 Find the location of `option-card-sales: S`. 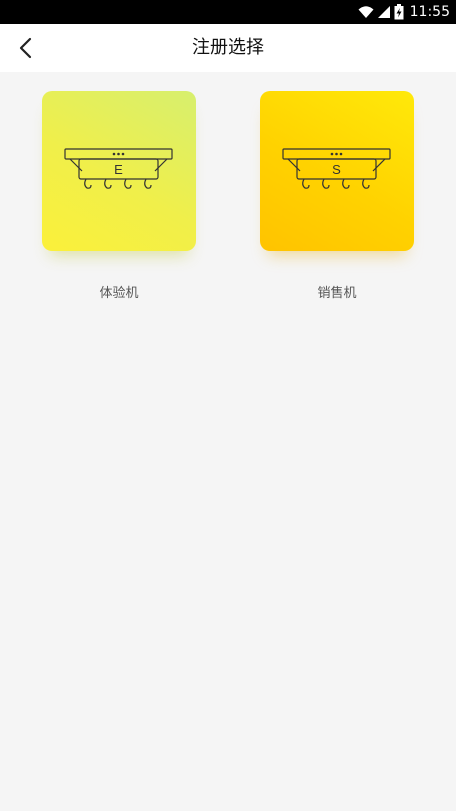

option-card-sales: S is located at coordinates (337, 171).